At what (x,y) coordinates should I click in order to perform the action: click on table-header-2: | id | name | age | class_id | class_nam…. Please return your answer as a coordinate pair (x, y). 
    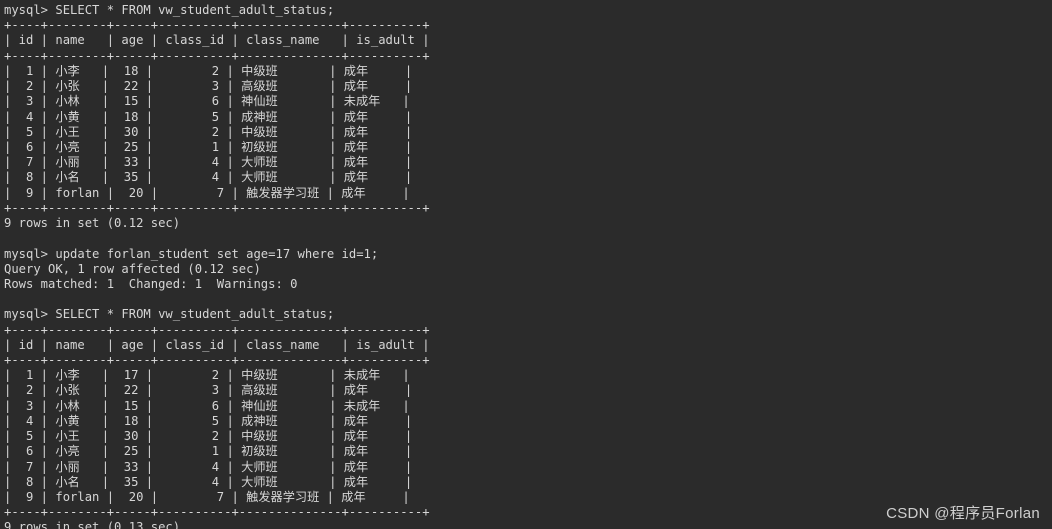
    Looking at the image, I should click on (217, 344).